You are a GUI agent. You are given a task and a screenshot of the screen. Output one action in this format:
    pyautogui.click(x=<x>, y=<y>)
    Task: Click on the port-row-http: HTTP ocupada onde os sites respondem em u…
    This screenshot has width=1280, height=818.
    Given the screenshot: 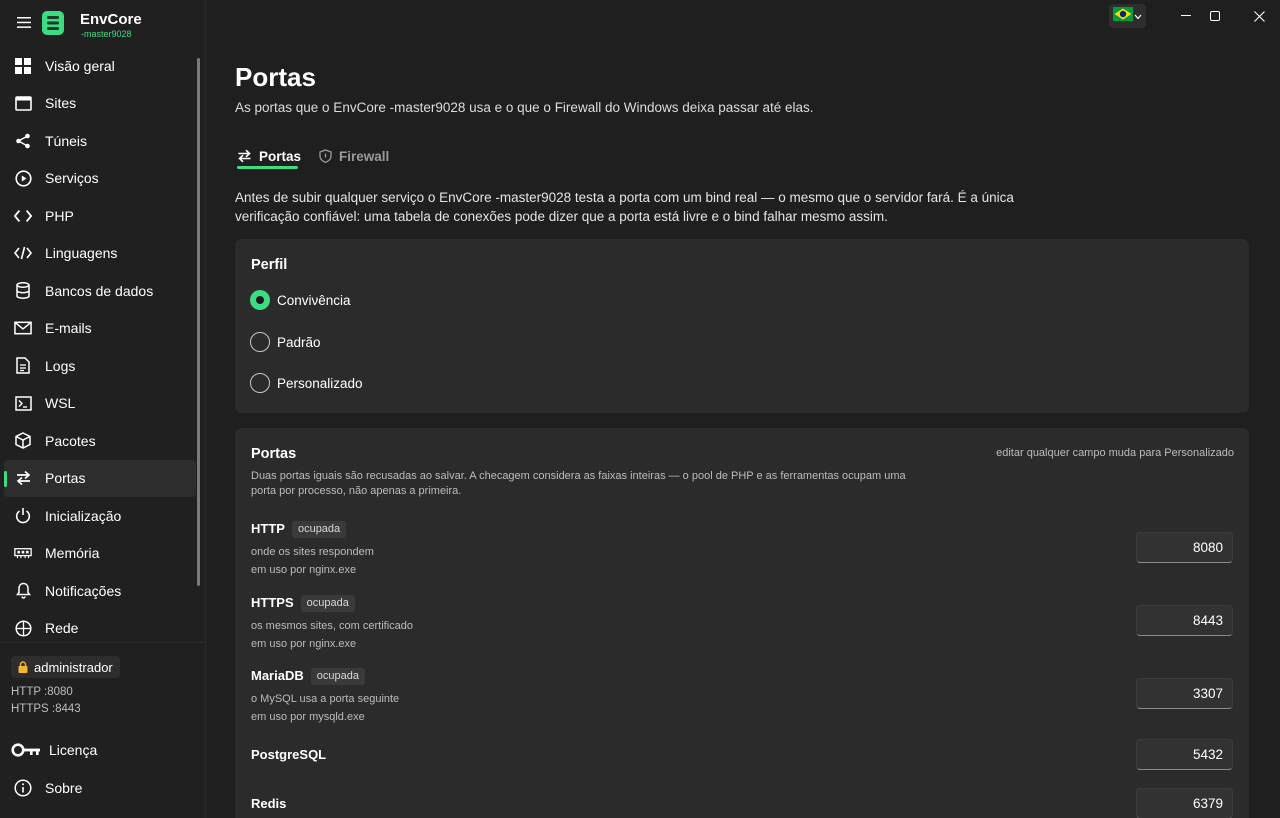 What is the action you would take?
    pyautogui.click(x=742, y=550)
    